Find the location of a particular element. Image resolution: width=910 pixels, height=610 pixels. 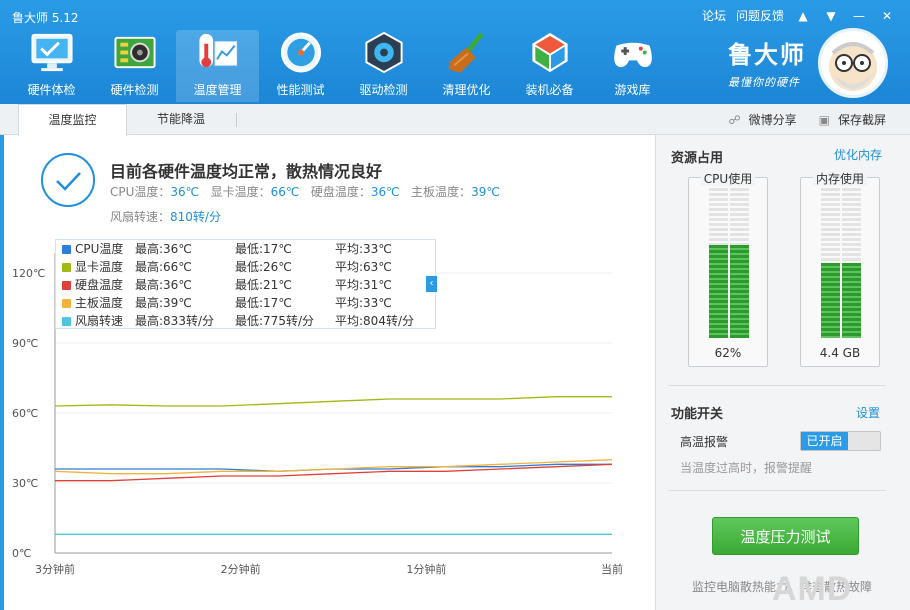

speedometer-icon is located at coordinates (300, 52).